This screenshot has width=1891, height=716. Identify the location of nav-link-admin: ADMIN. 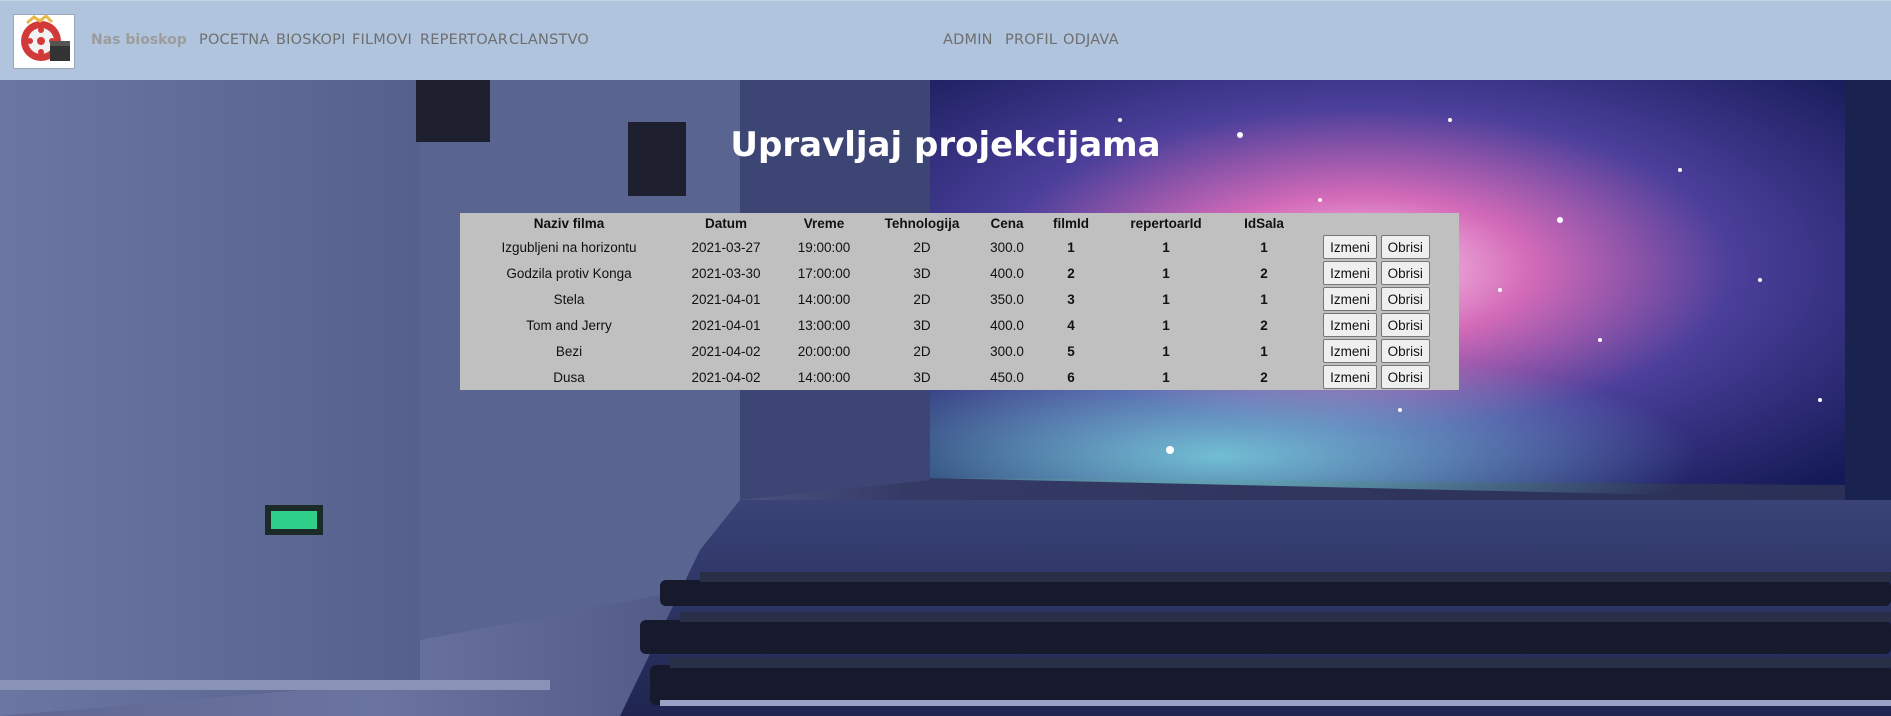
(968, 40).